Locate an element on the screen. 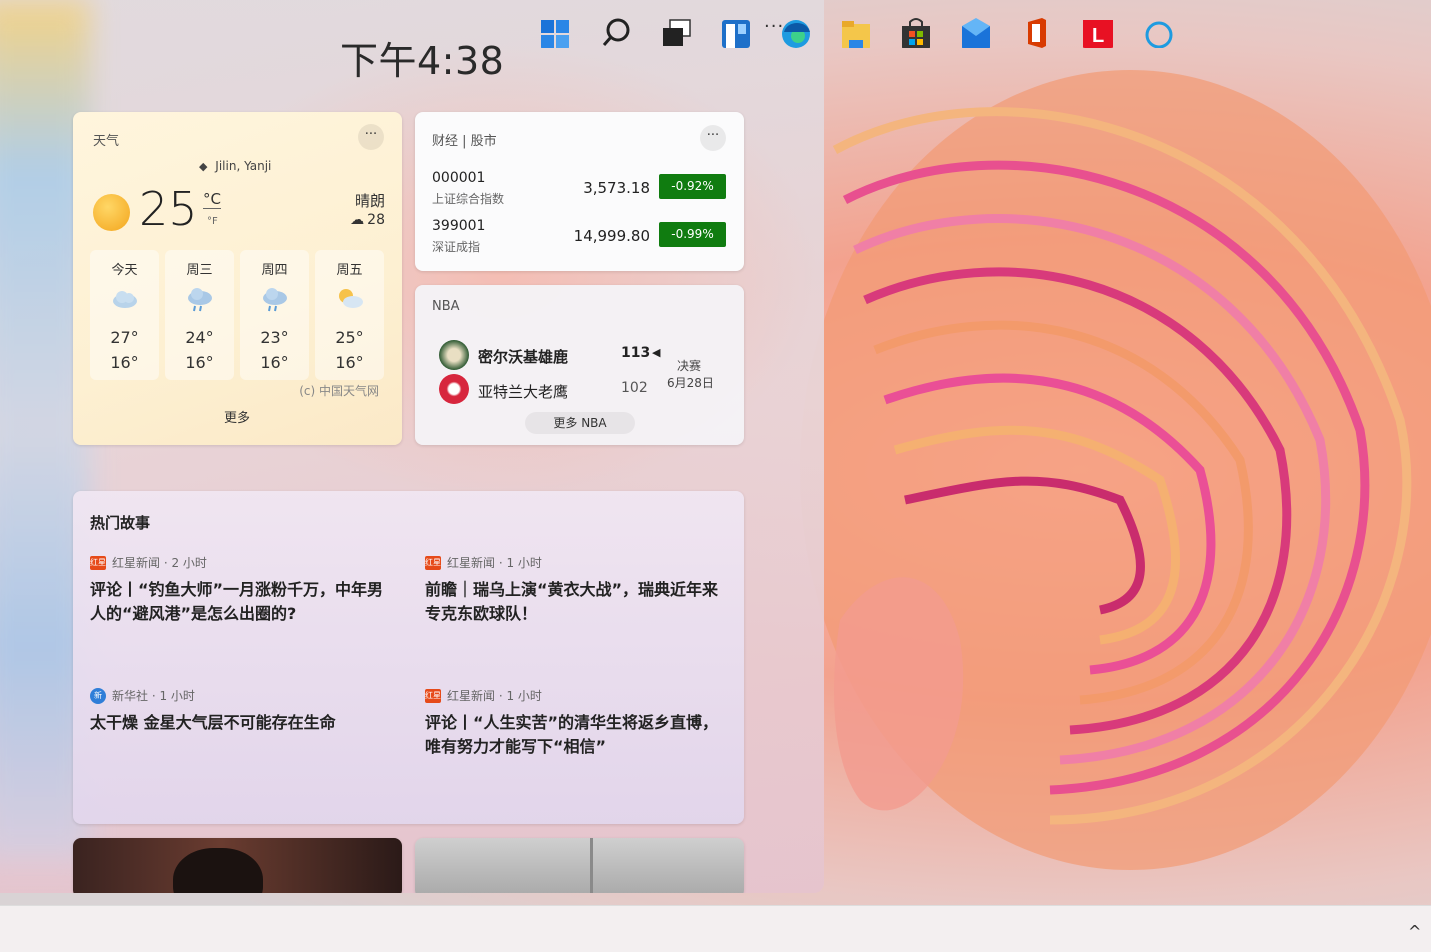 The width and height of the screenshot is (1431, 952). story-title: 太干燥 金星大气层不可能存在生命 is located at coordinates (213, 722).